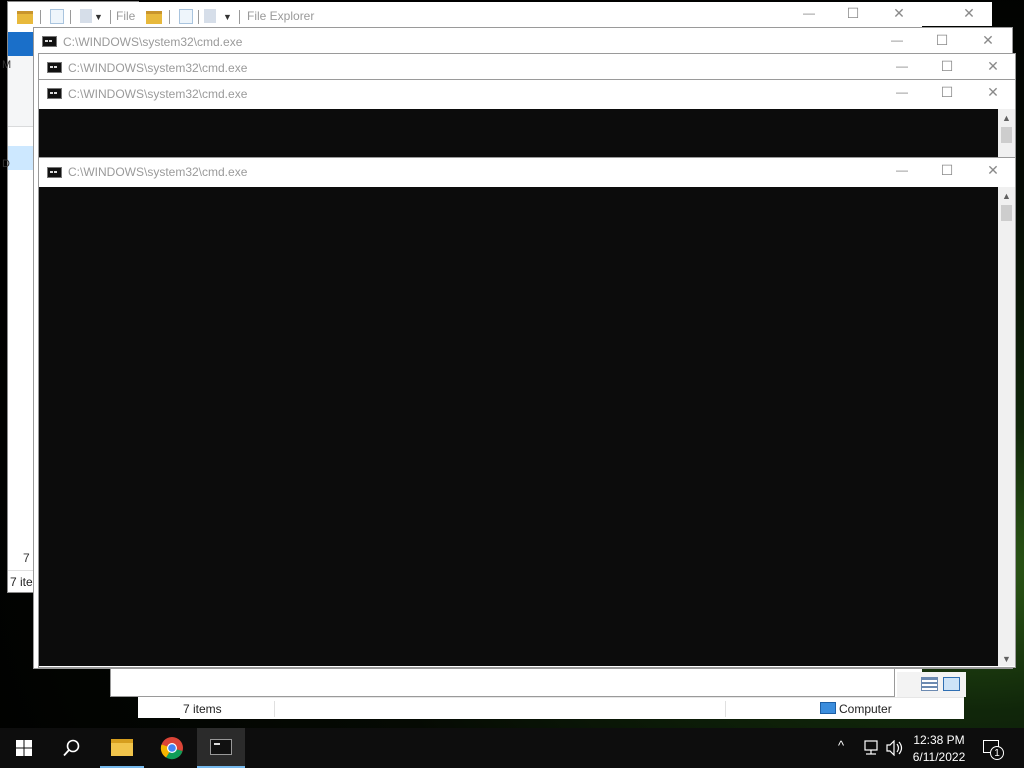 The height and width of the screenshot is (768, 1024). I want to click on sidebar-label: M, so click(7, 65).